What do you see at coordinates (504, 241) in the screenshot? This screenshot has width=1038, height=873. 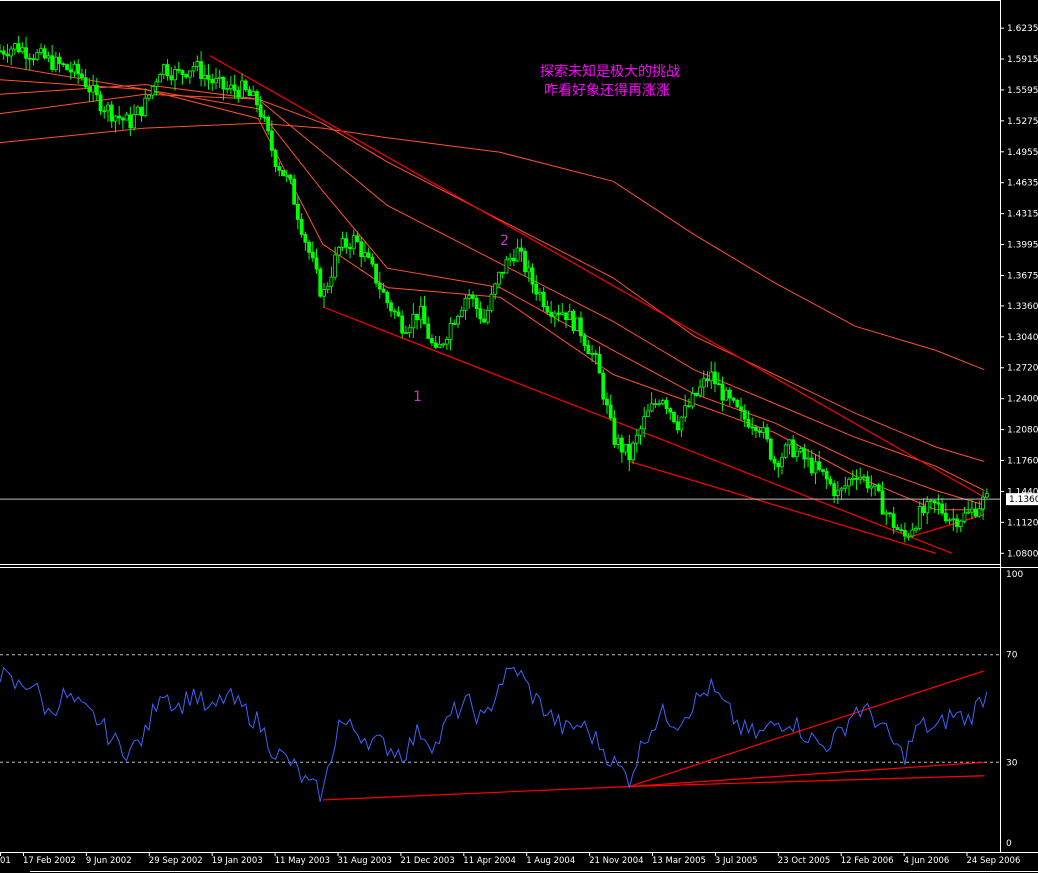 I see `wave-label-2: 2` at bounding box center [504, 241].